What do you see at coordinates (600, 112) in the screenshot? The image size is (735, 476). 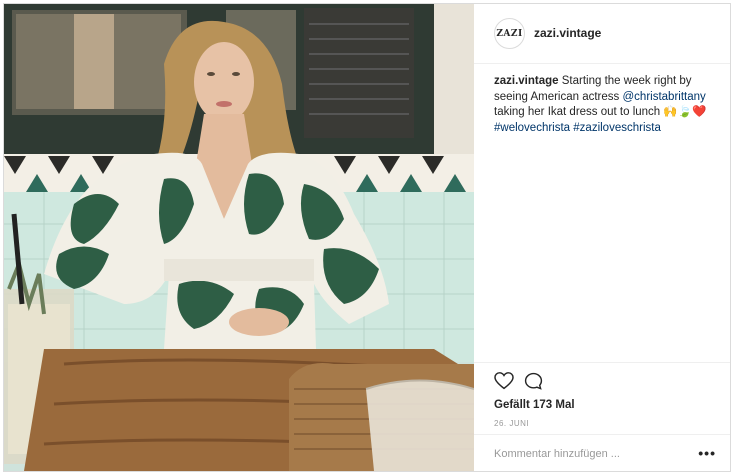 I see `caption-text-2: taking her Ikat dress out to lunch 🙌🍃❤️` at bounding box center [600, 112].